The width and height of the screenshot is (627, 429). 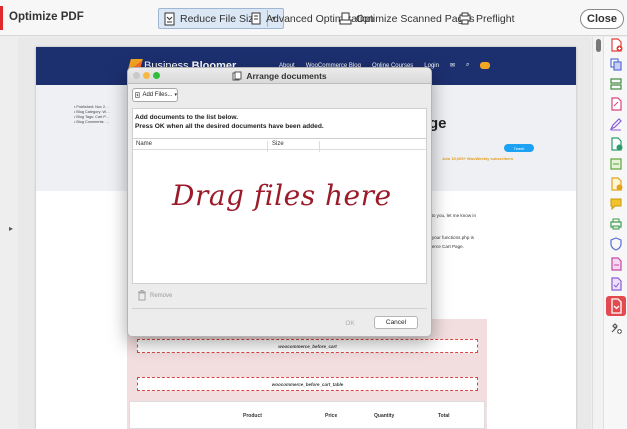 I want to click on optimize-pdf-icon, so click(x=616, y=306).